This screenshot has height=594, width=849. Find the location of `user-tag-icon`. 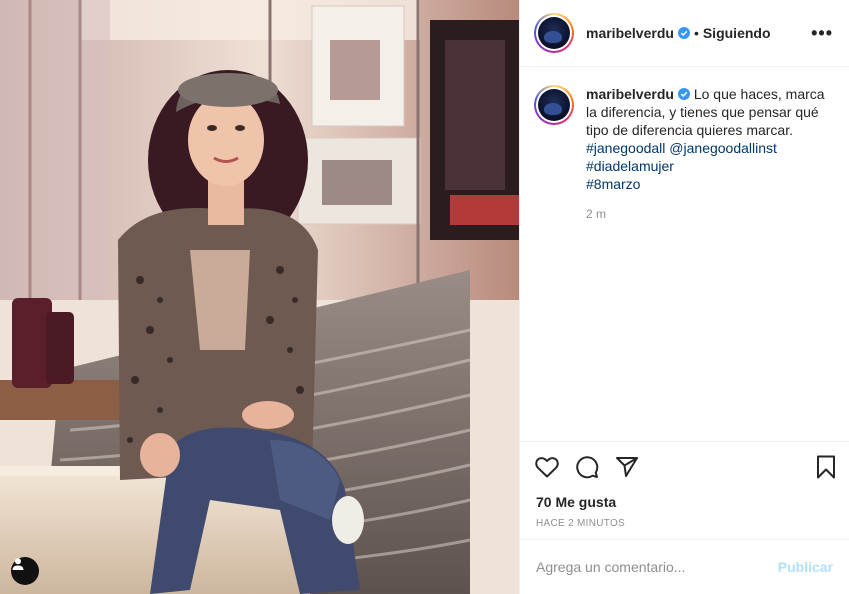

user-tag-icon is located at coordinates (18, 564).